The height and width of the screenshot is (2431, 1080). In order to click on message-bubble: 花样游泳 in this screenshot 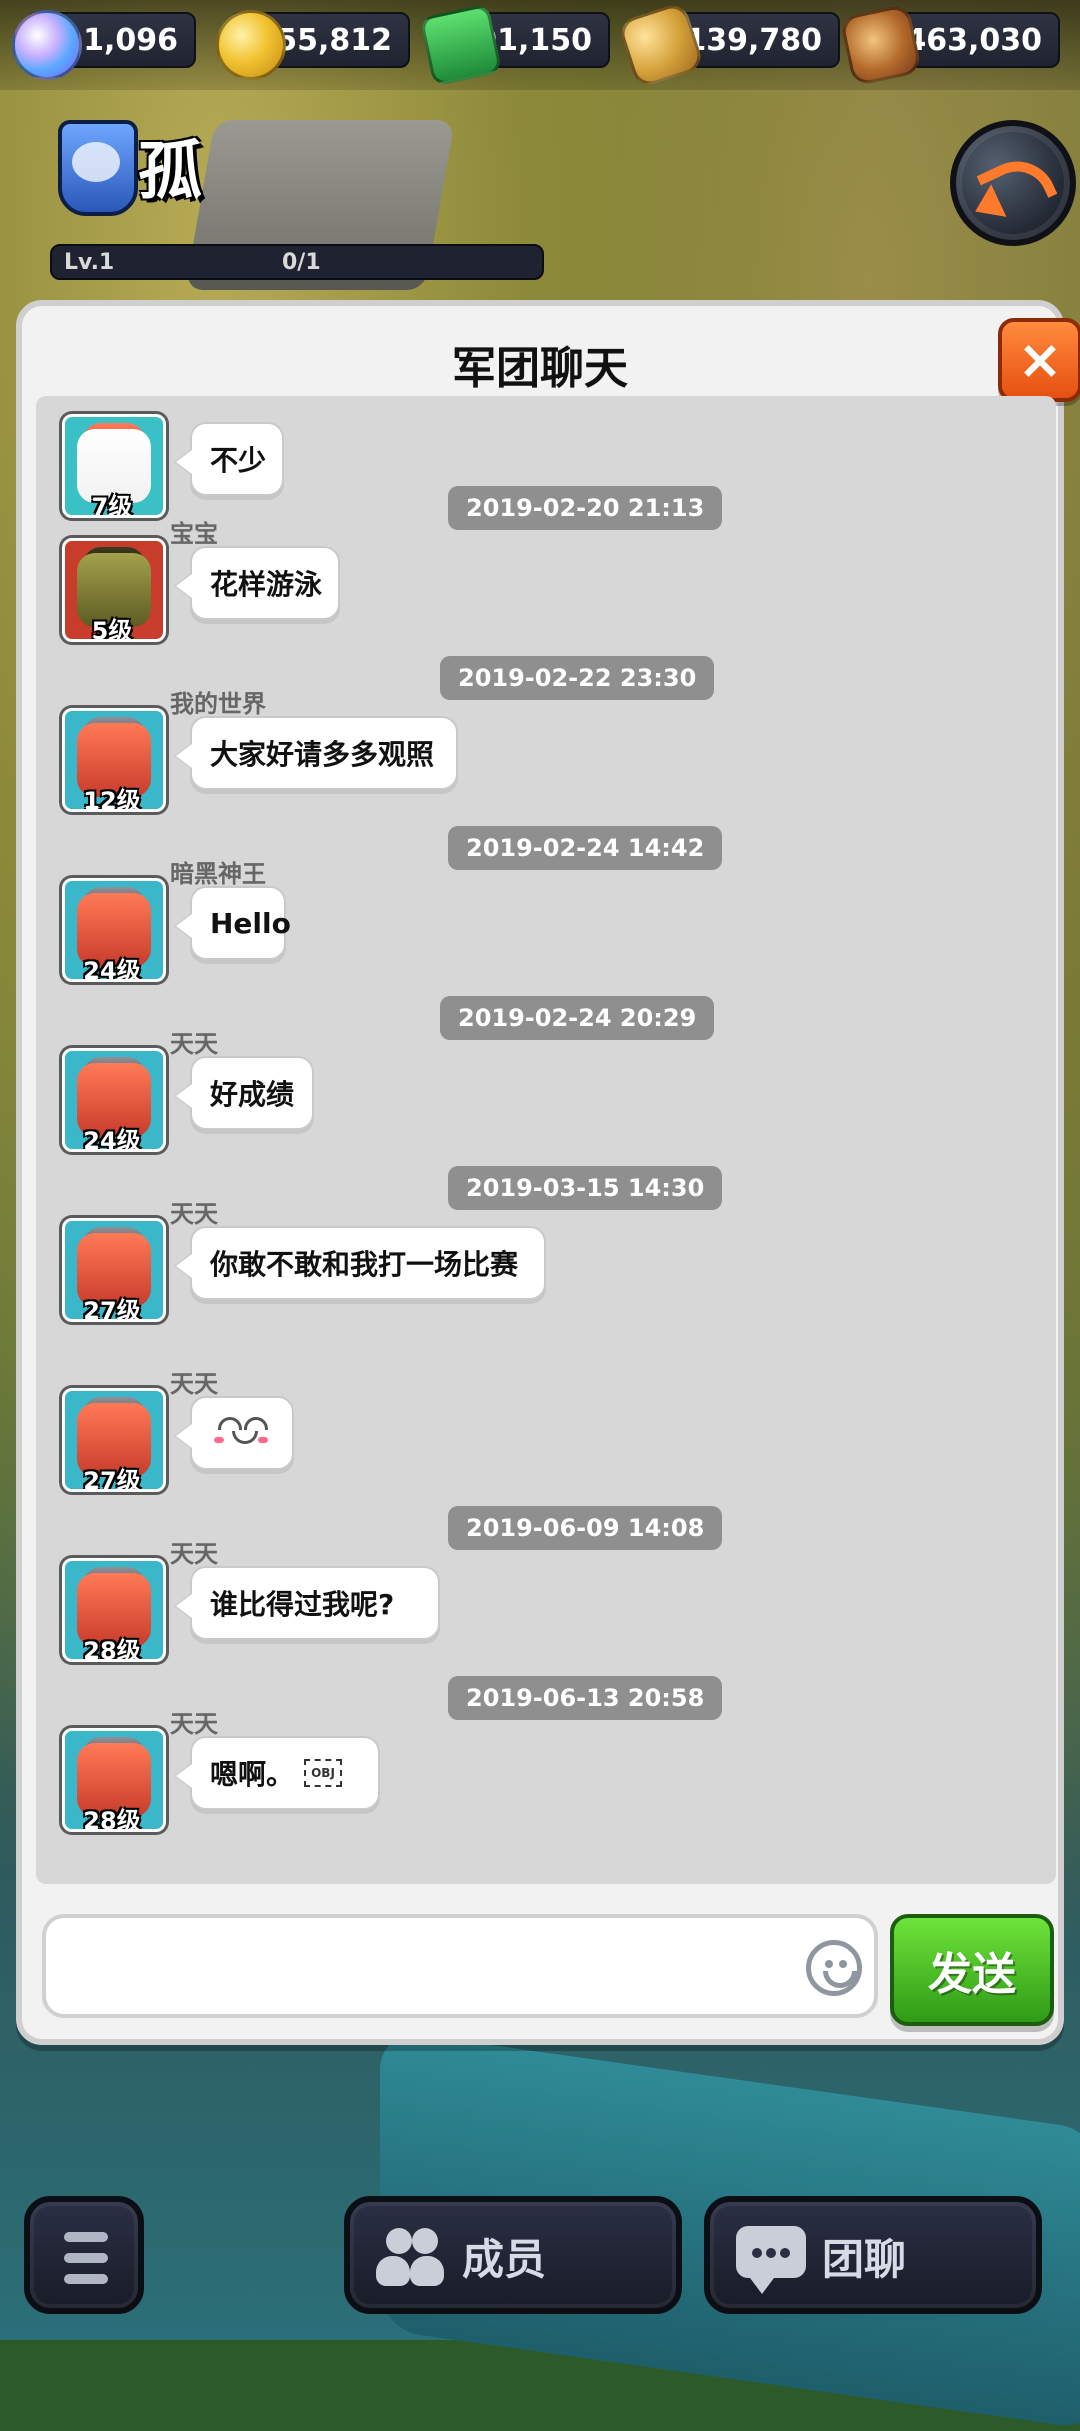, I will do `click(265, 583)`.